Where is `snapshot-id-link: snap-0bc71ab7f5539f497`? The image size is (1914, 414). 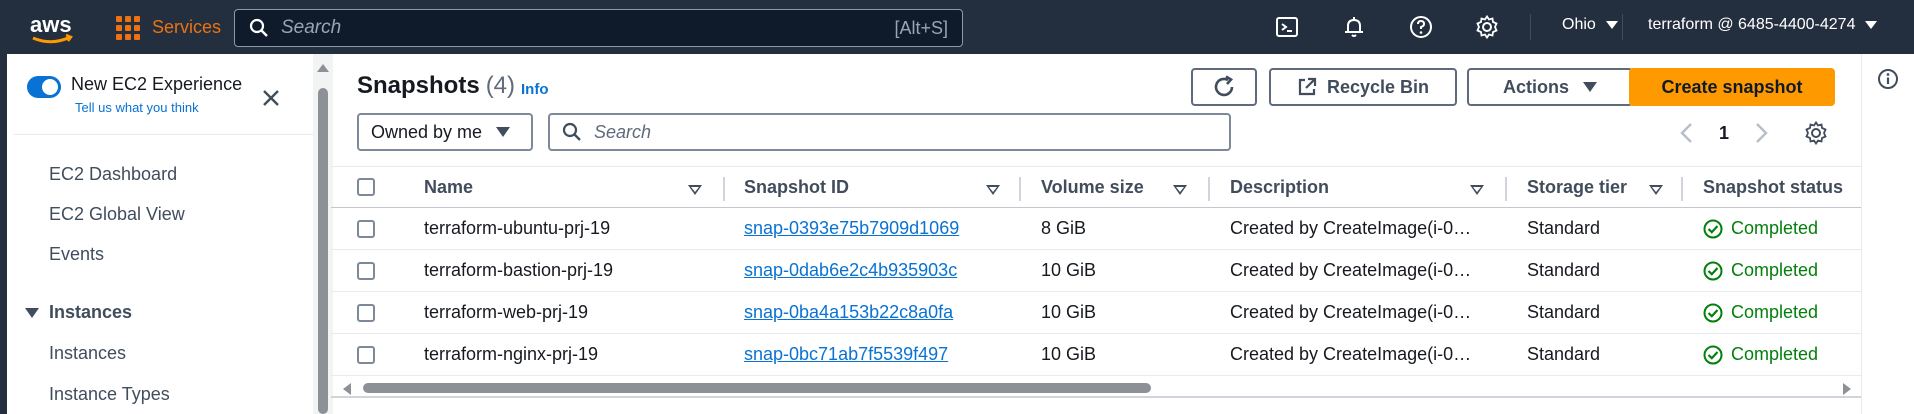
snapshot-id-link: snap-0bc71ab7f5539f497 is located at coordinates (846, 354).